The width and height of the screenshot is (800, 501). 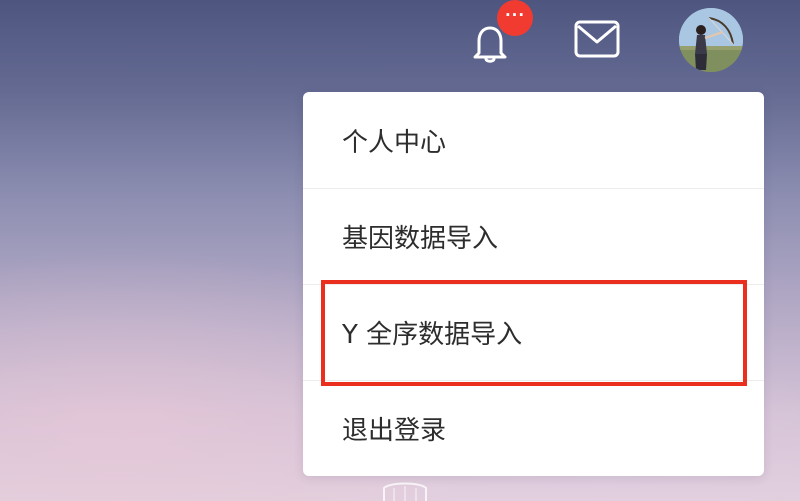 What do you see at coordinates (394, 142) in the screenshot?
I see `menu-item-label: 个人中心` at bounding box center [394, 142].